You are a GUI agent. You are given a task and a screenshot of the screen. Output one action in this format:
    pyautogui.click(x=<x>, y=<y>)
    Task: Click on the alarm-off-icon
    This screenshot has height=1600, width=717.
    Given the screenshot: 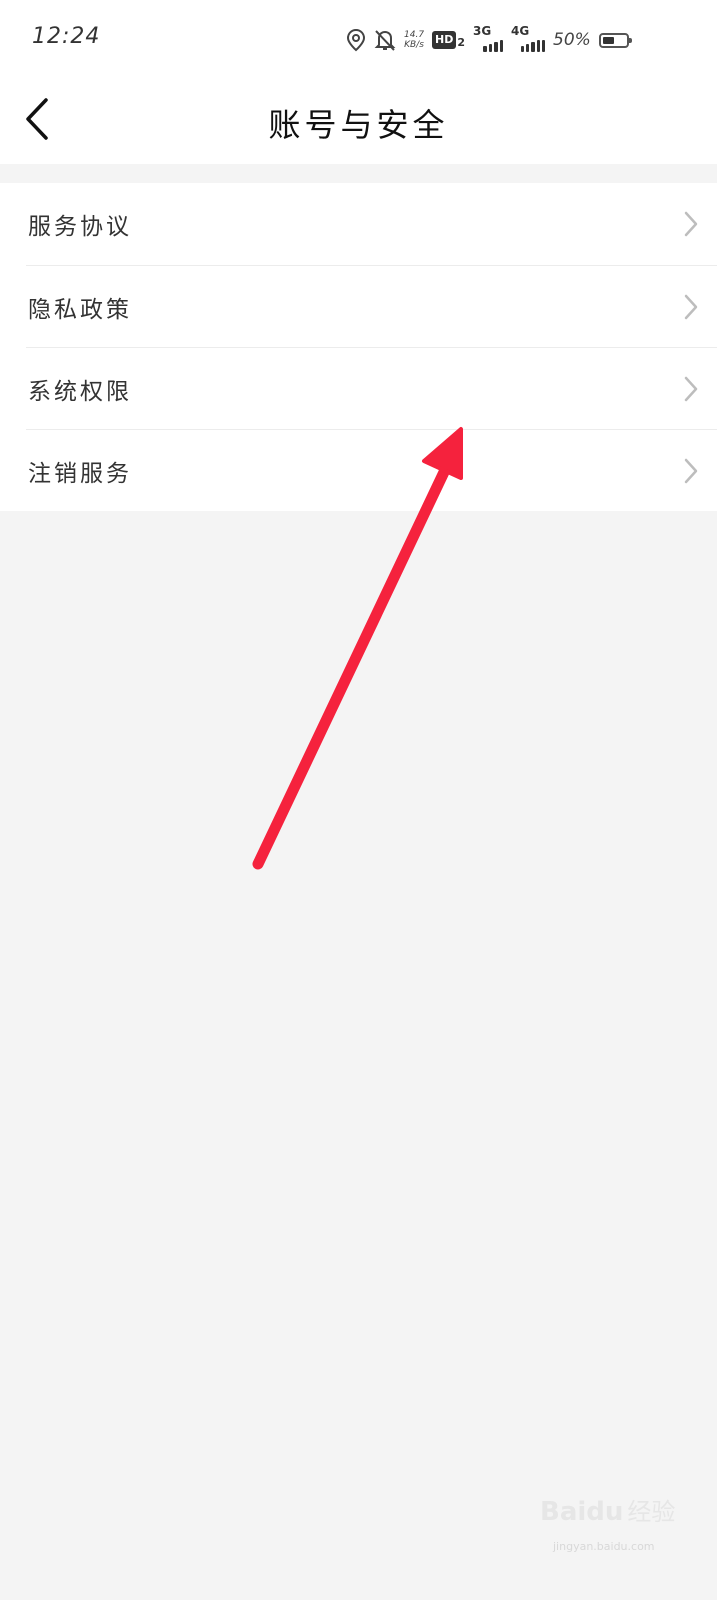 What is the action you would take?
    pyautogui.click(x=385, y=40)
    